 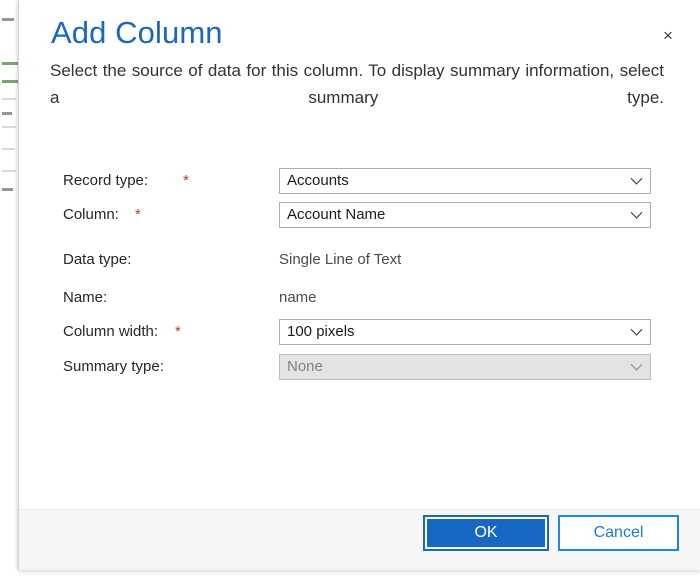 I want to click on required-marker-column-width: *, so click(x=178, y=331).